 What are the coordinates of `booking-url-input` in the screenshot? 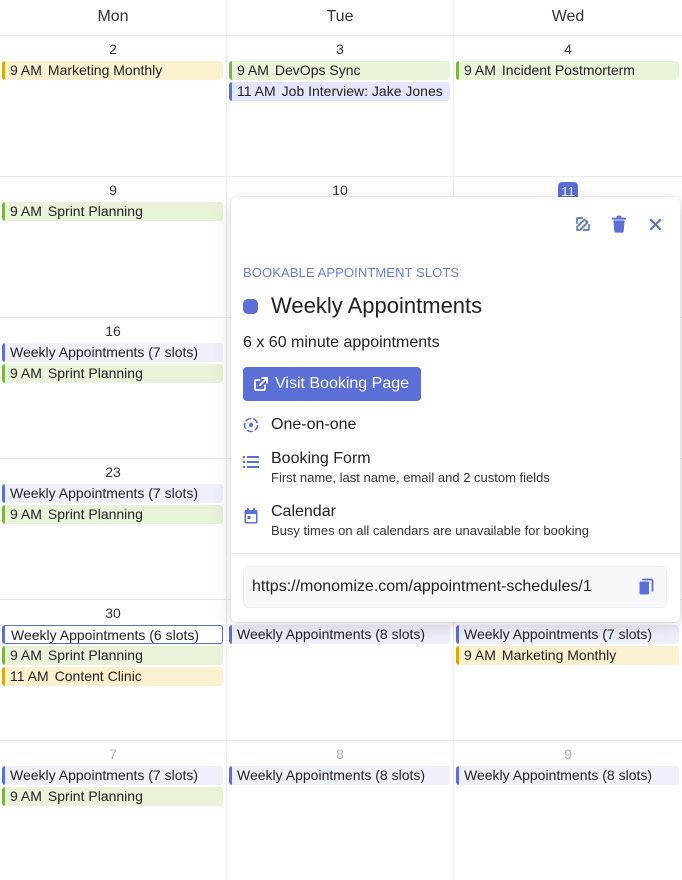 It's located at (437, 587).